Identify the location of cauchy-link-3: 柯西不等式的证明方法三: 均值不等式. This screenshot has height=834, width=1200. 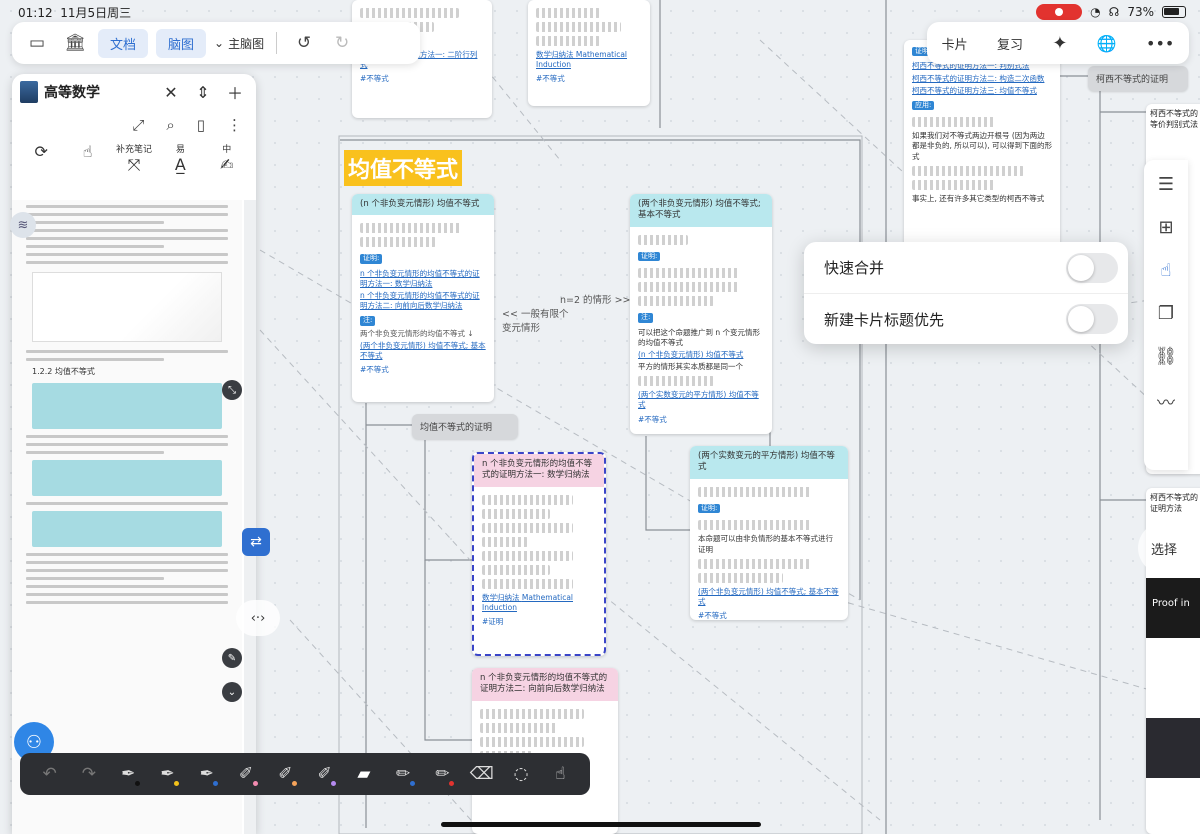
(982, 91).